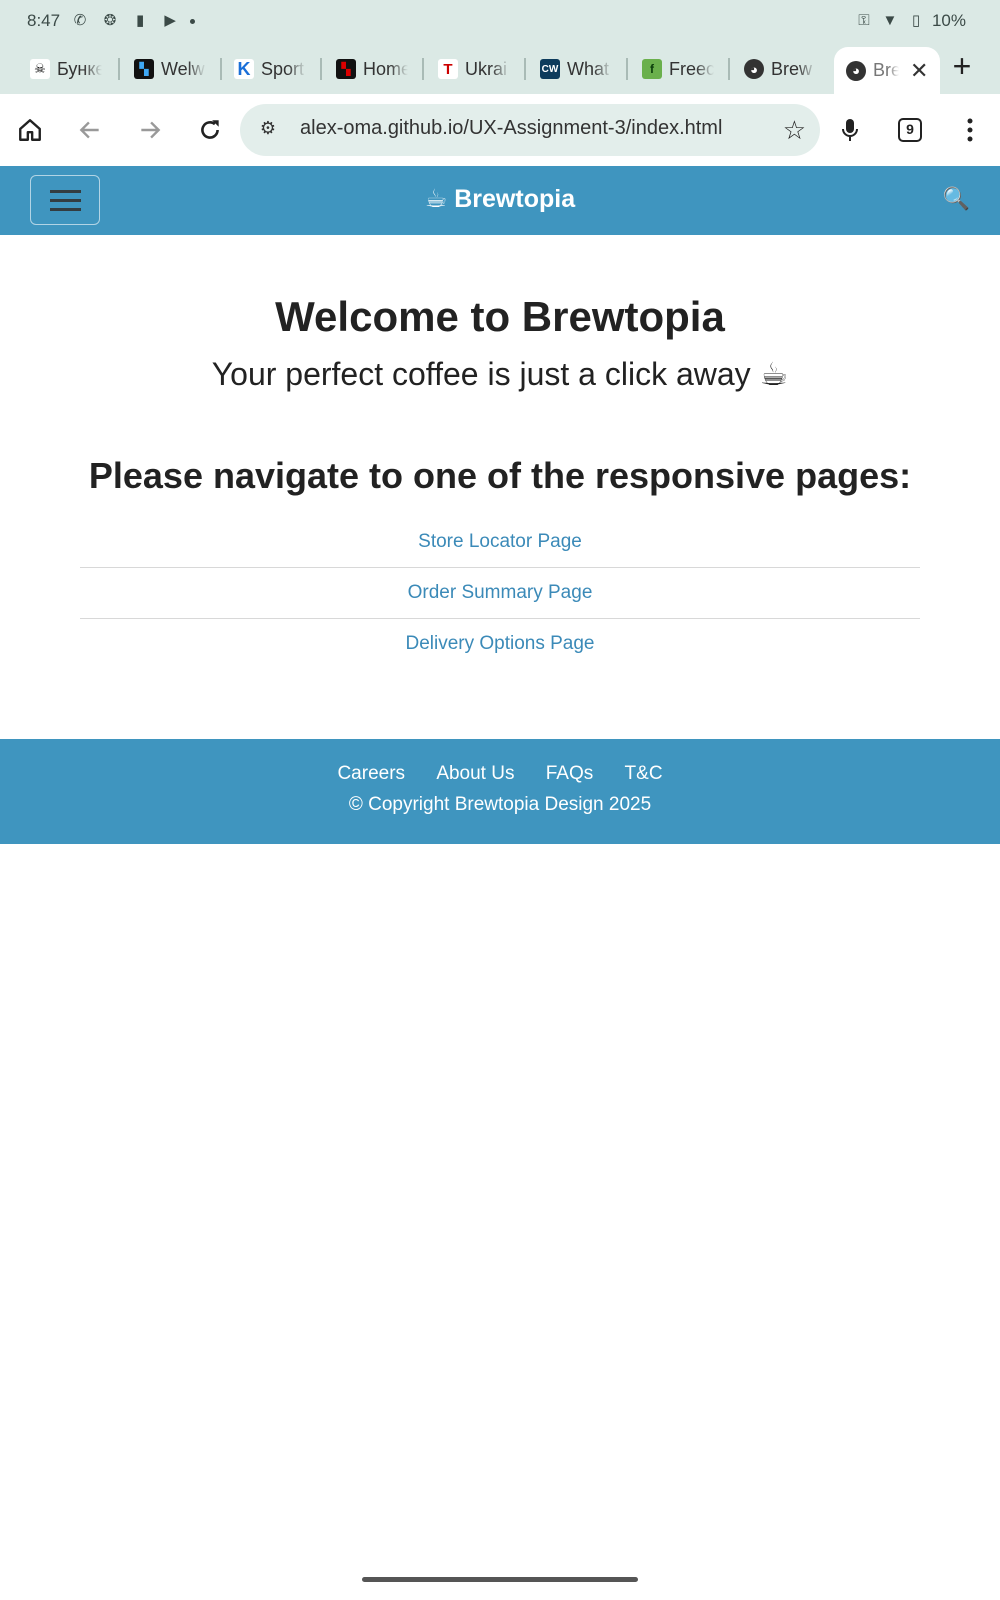 The width and height of the screenshot is (1000, 1600). Describe the element at coordinates (193, 21) in the screenshot. I see `more-notifications-icon` at that location.